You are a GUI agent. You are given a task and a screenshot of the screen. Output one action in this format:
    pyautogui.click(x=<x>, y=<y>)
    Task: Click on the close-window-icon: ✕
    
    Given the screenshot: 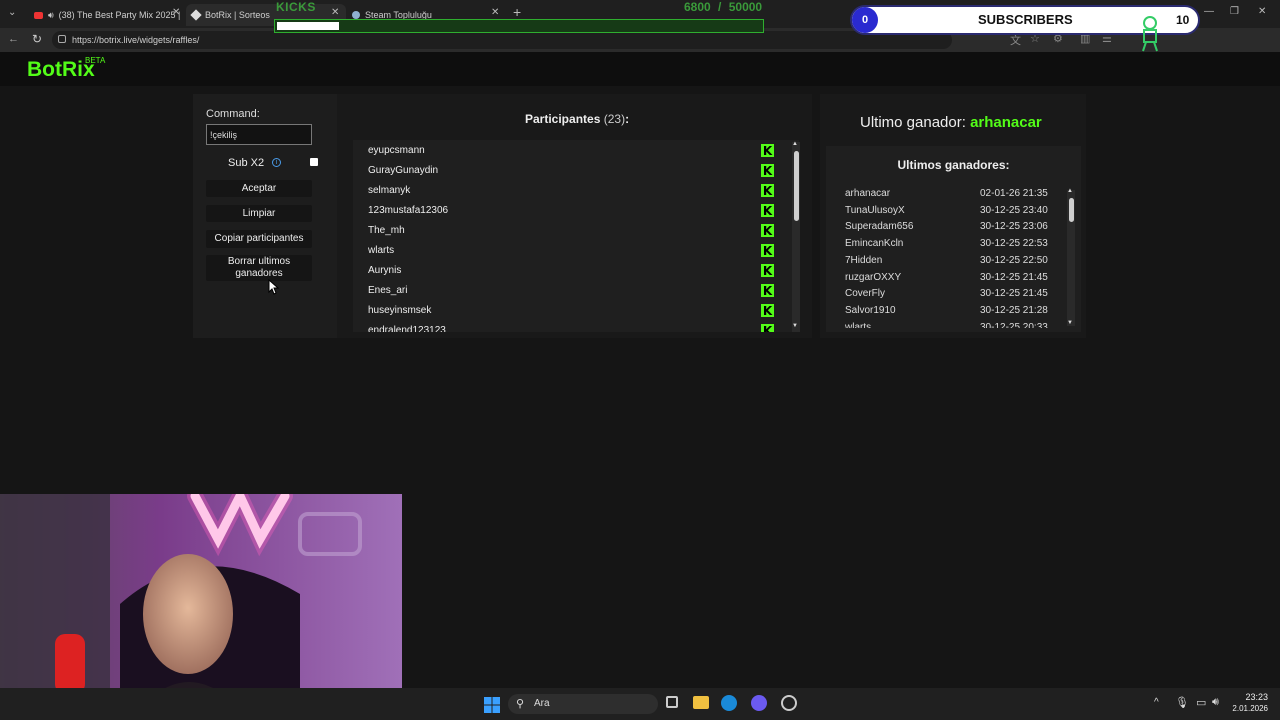 What is the action you would take?
    pyautogui.click(x=1262, y=11)
    